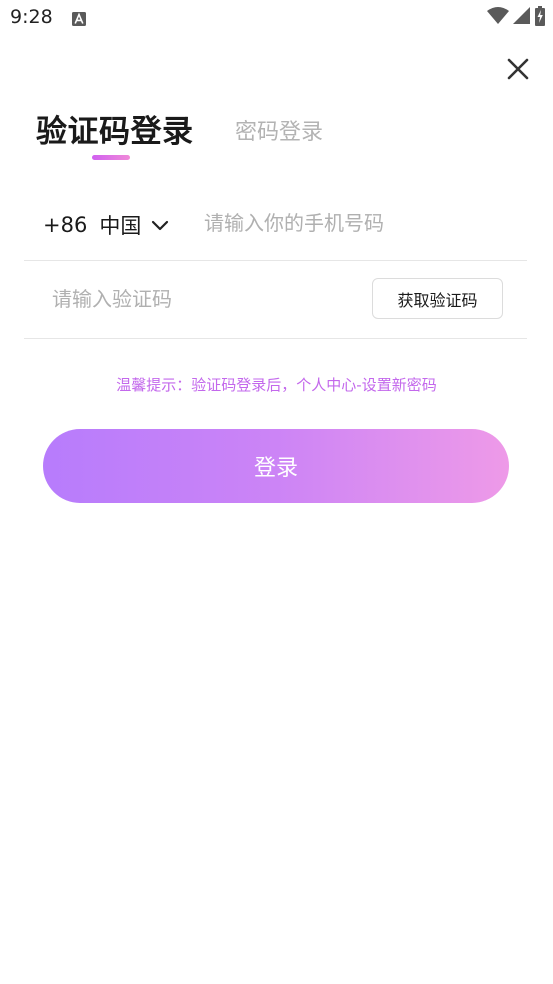 This screenshot has height=984, width=553. Describe the element at coordinates (540, 18) in the screenshot. I see `battery-charging-icon` at that location.